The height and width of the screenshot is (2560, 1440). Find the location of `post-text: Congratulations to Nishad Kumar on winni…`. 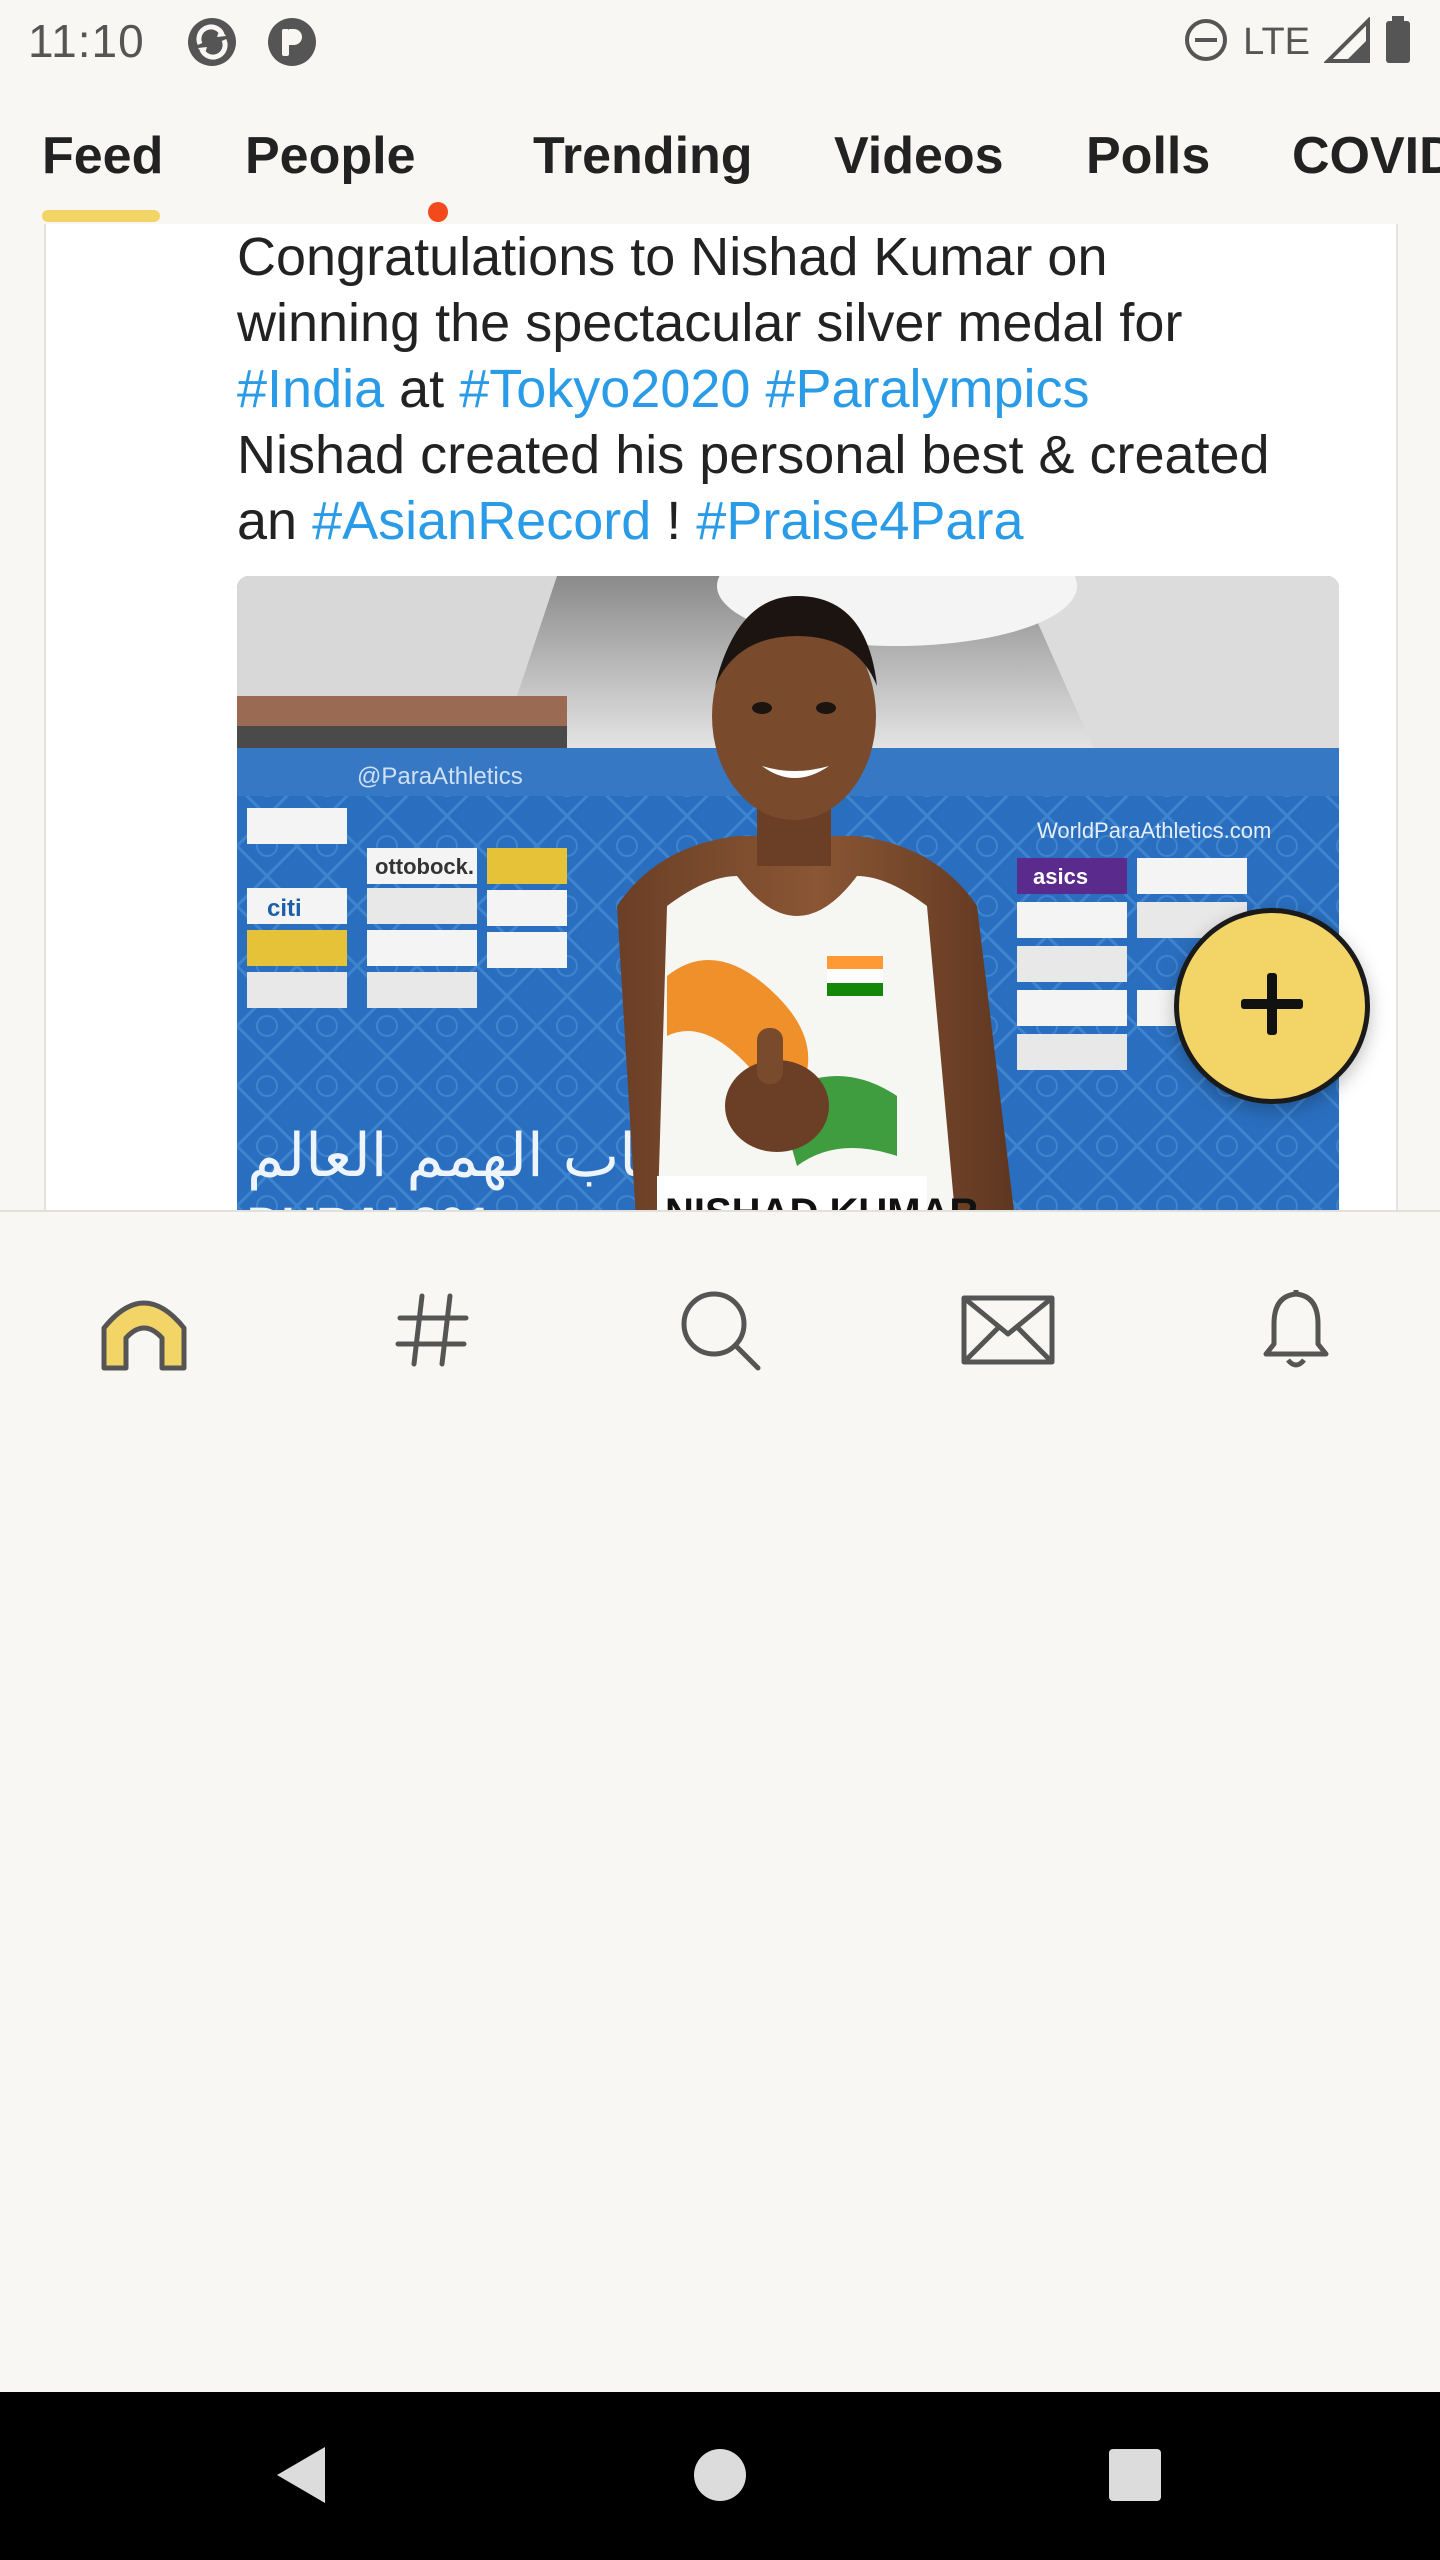

post-text: Congratulations to Nishad Kumar on winni… is located at coordinates (797, 389).